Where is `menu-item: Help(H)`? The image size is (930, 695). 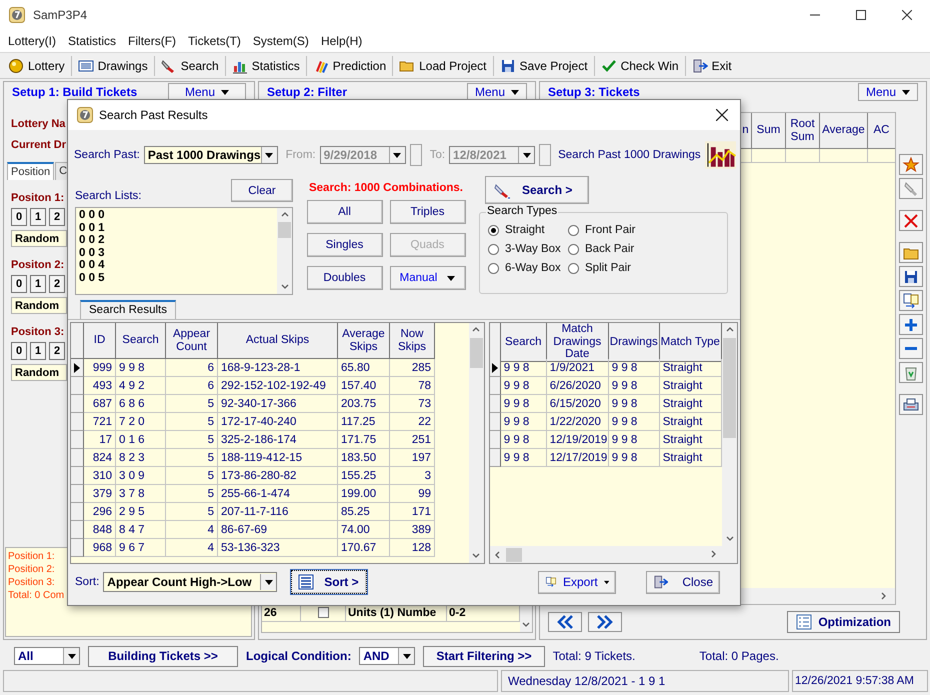
menu-item: Help(H) is located at coordinates (341, 41).